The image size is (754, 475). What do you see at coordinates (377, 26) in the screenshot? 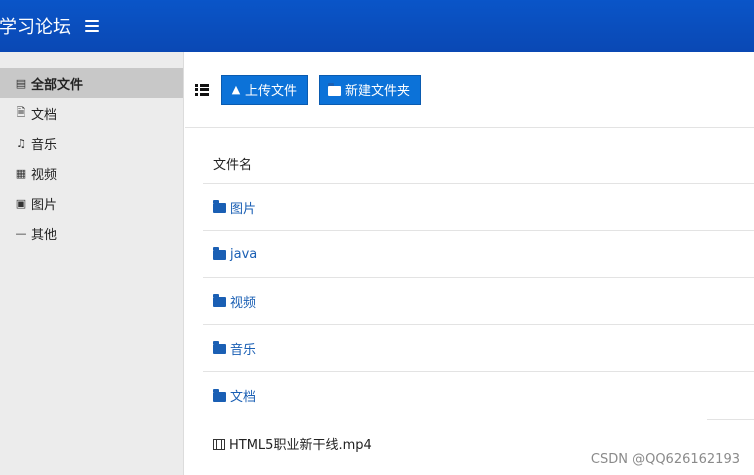
I see `top-header: 学习论坛` at bounding box center [377, 26].